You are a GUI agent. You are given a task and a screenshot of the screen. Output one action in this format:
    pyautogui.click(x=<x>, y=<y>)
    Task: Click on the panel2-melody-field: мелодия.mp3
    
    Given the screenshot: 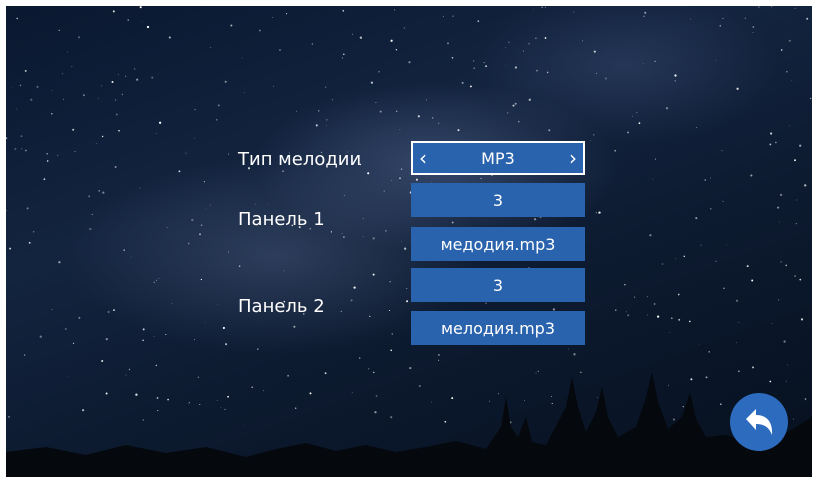 What is the action you would take?
    pyautogui.click(x=498, y=328)
    